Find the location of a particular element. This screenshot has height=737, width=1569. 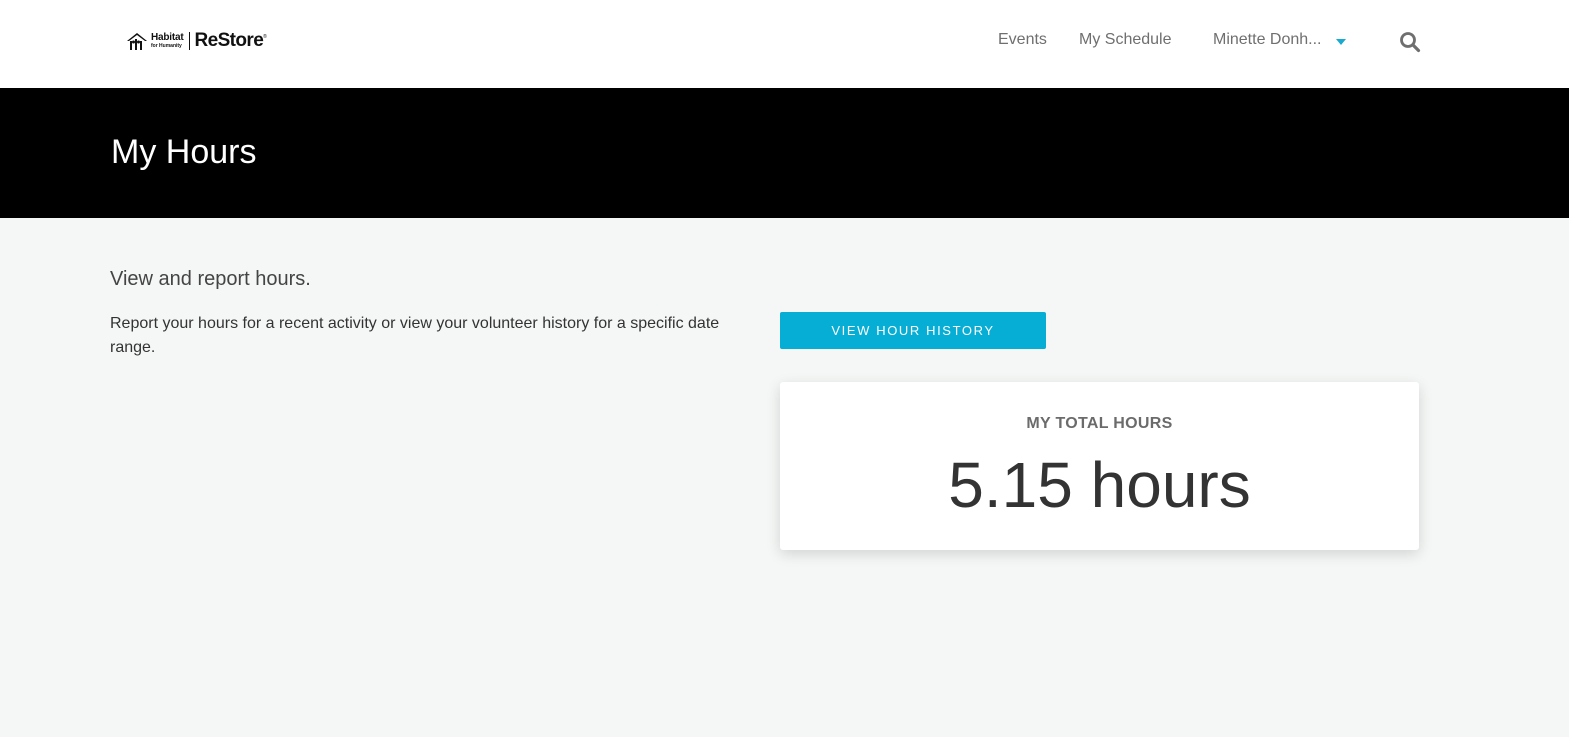

chevron-down-icon is located at coordinates (1340, 41).